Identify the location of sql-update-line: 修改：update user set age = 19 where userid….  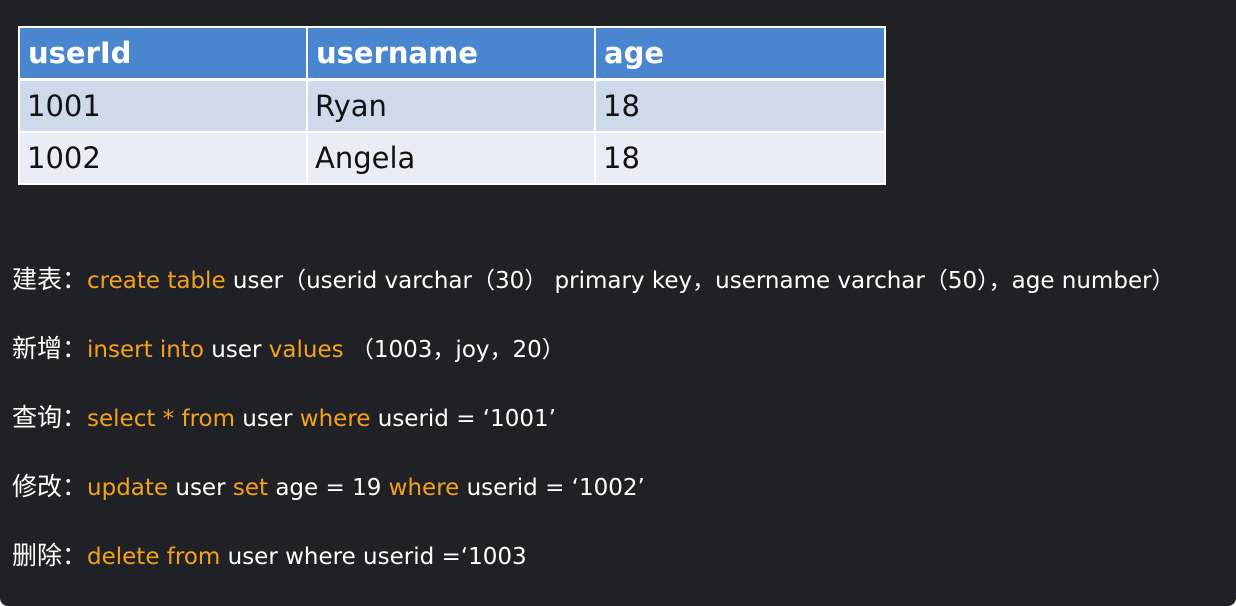
(328, 487).